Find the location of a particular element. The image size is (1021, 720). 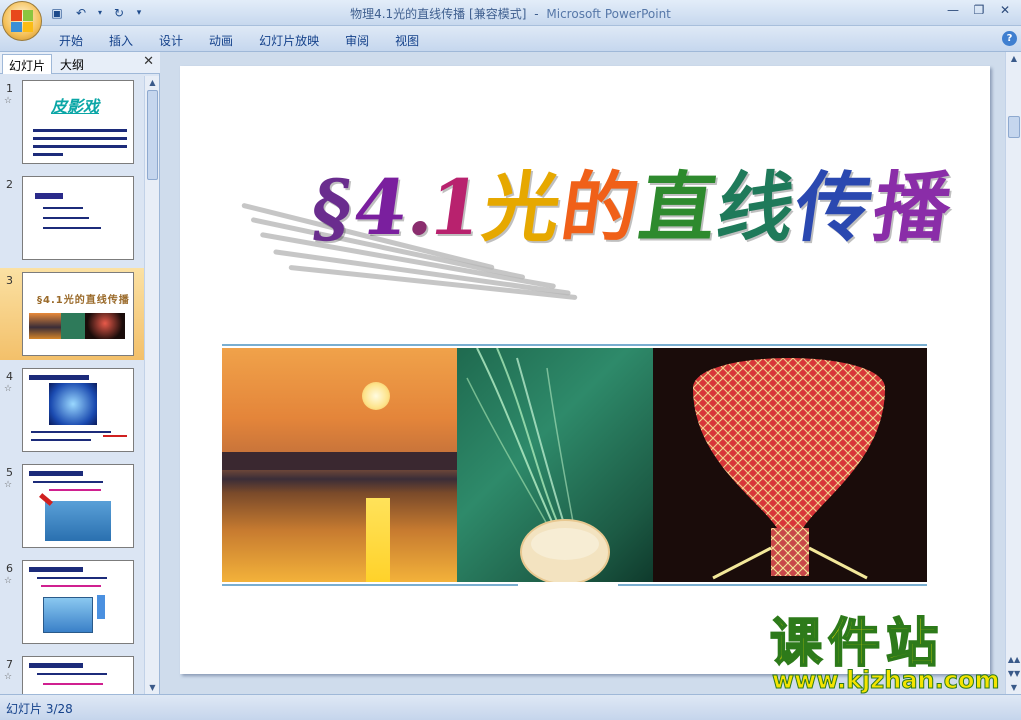

thumbnail-image: §4.1光的直线传播 is located at coordinates (78, 314).